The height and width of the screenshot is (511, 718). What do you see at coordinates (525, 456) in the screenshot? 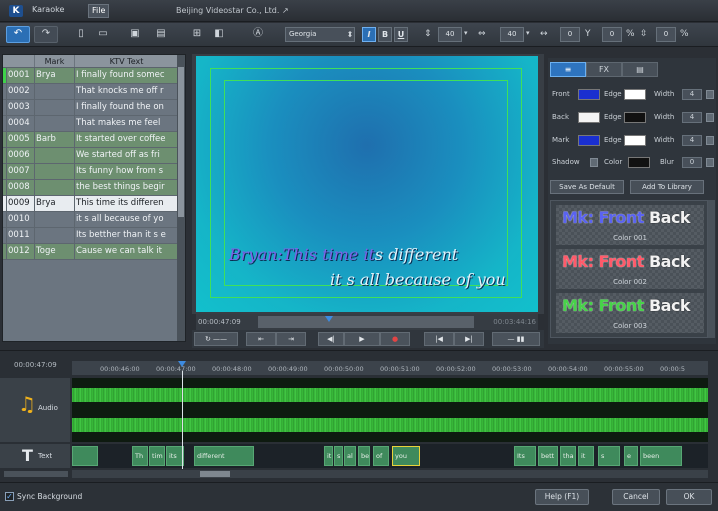
I see `text-segment: Its` at bounding box center [525, 456].